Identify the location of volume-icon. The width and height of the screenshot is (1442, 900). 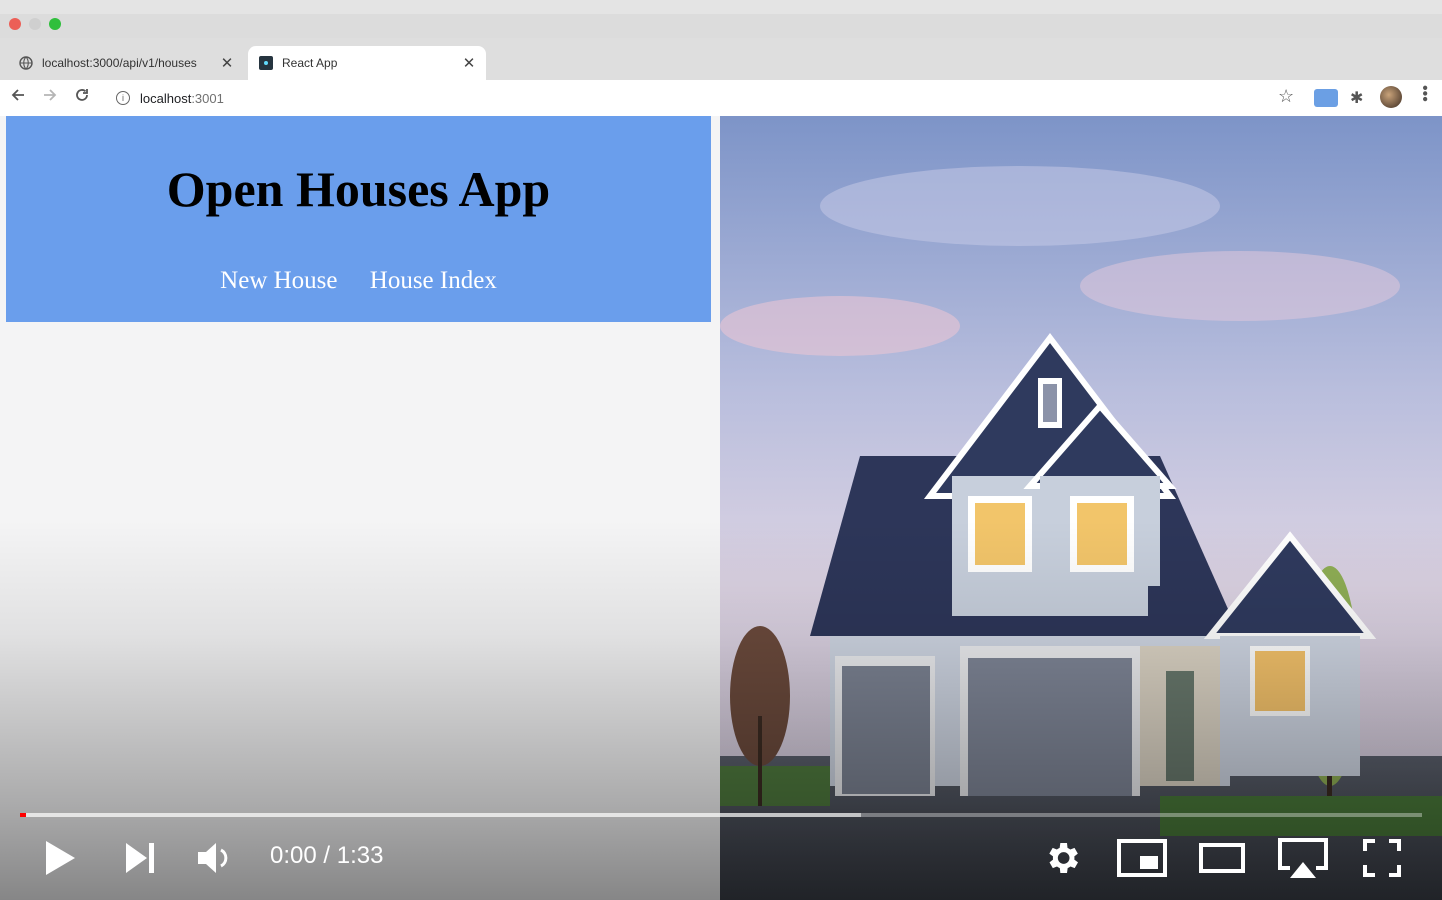
(213, 858).